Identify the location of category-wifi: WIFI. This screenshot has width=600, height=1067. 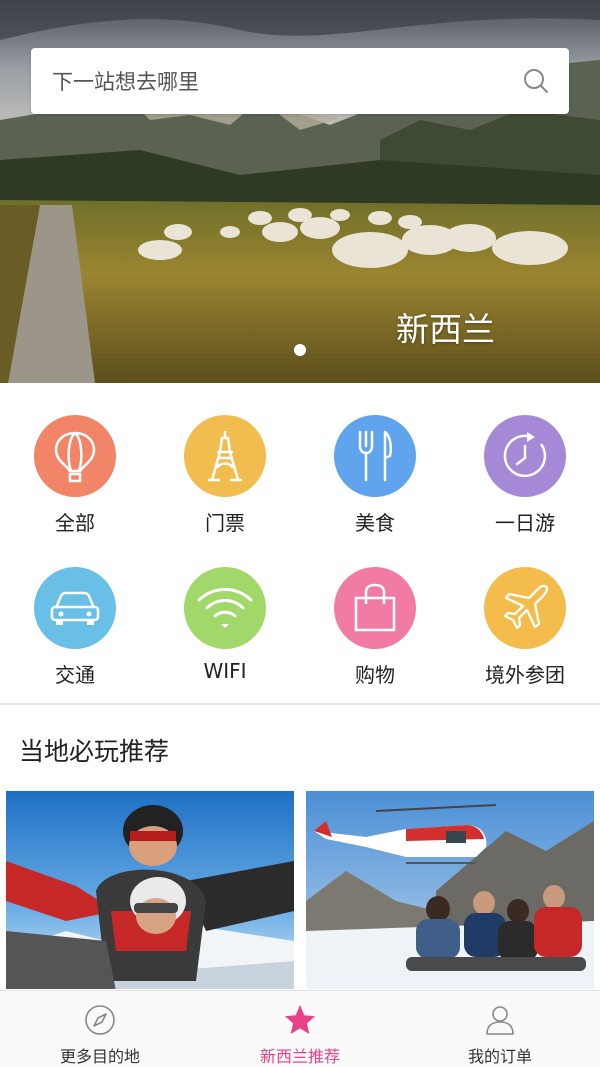
(225, 625).